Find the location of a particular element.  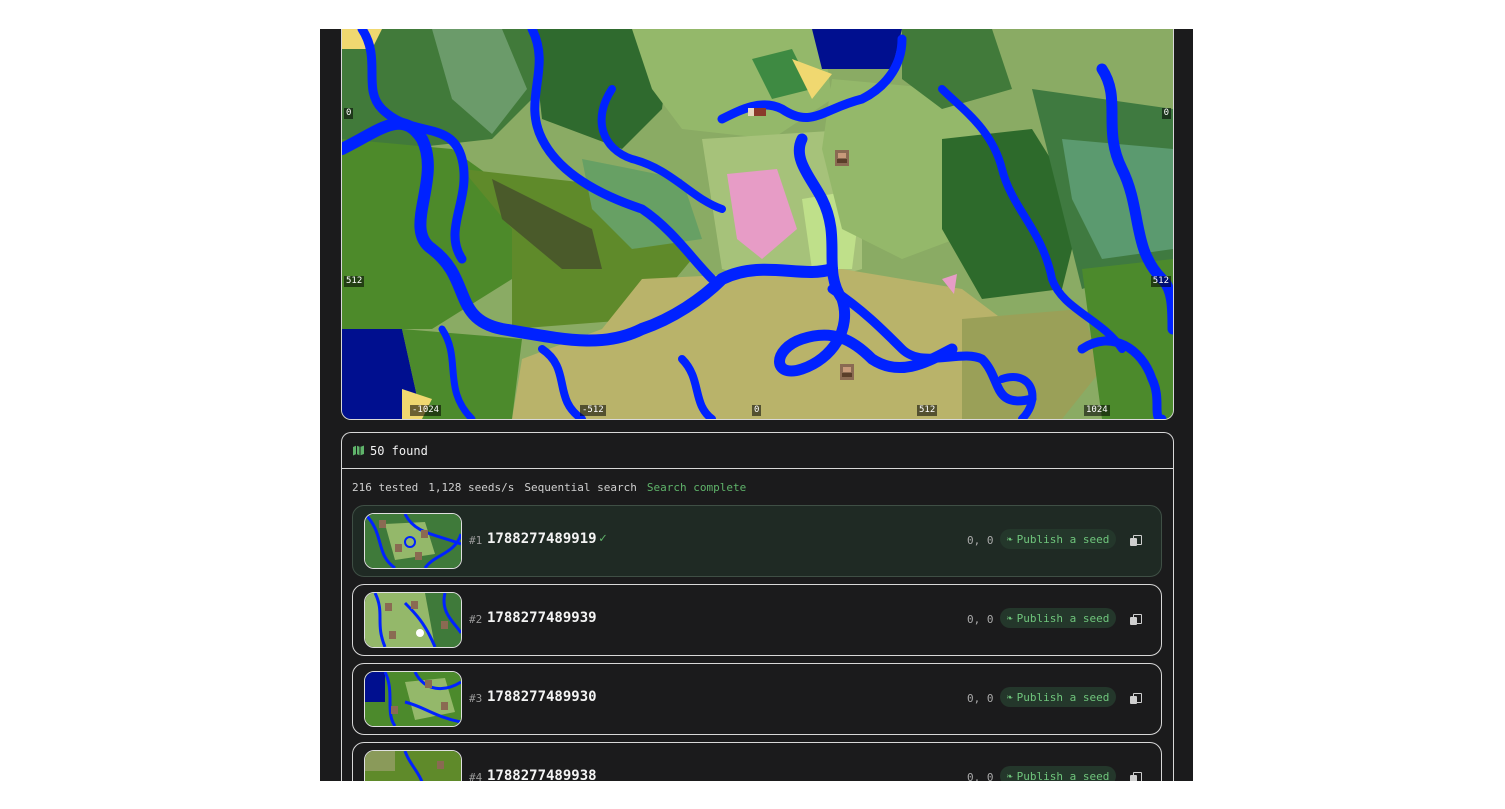

results-header: 50 found is located at coordinates (757, 451).